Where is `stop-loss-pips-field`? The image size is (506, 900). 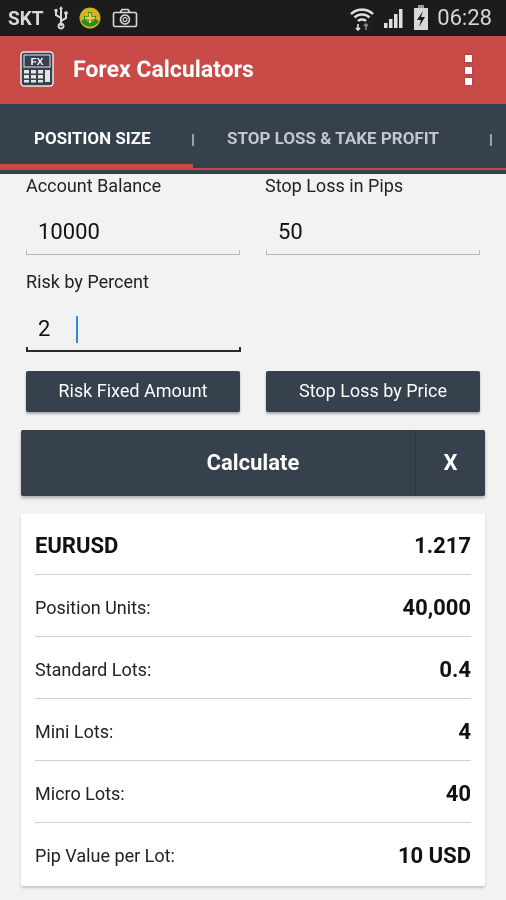
stop-loss-pips-field is located at coordinates (373, 234).